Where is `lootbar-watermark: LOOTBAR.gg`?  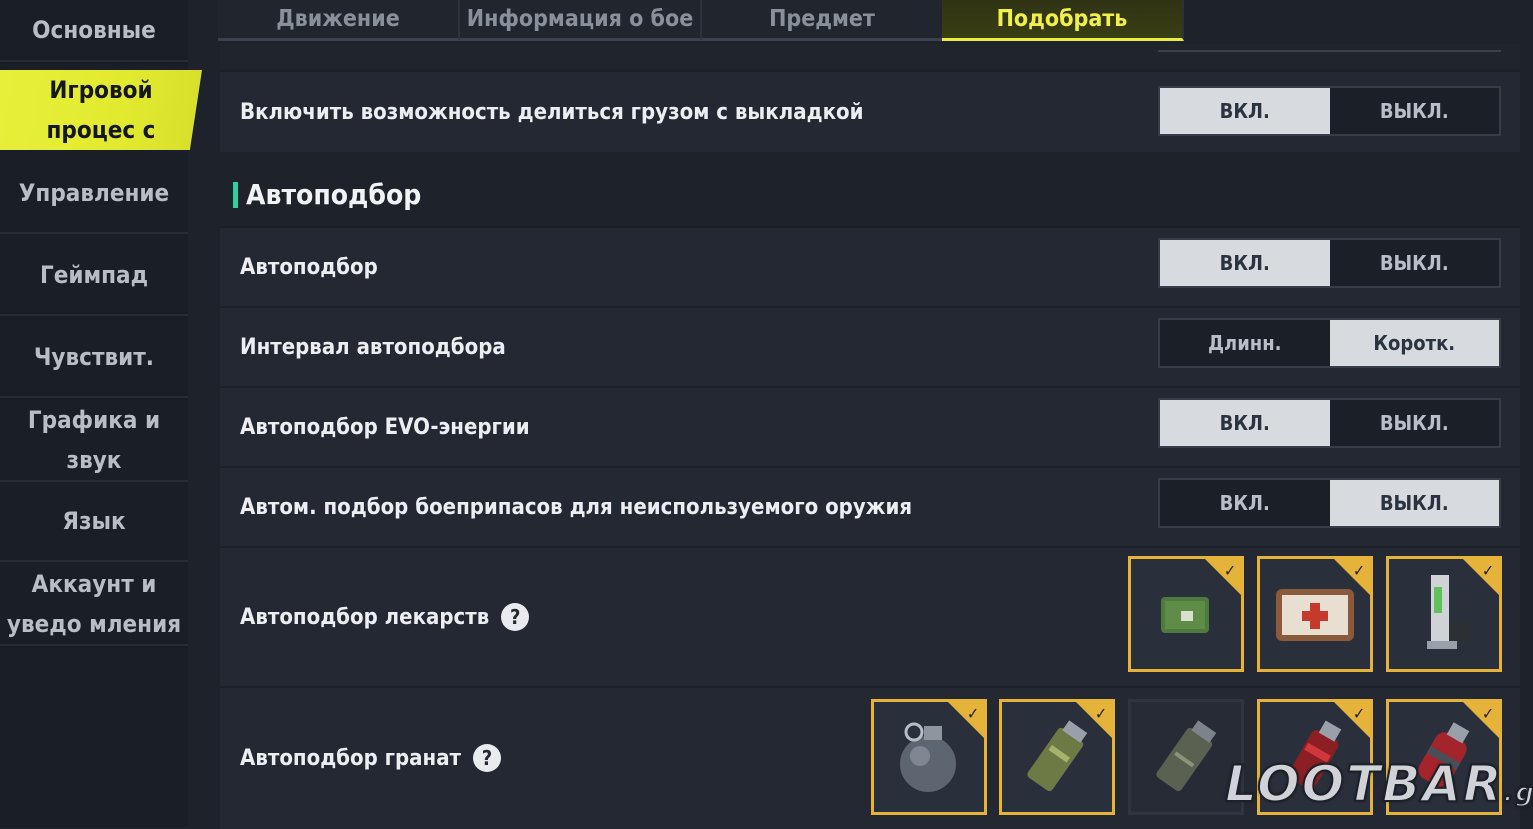 lootbar-watermark: LOOTBAR.gg is located at coordinates (1378, 784).